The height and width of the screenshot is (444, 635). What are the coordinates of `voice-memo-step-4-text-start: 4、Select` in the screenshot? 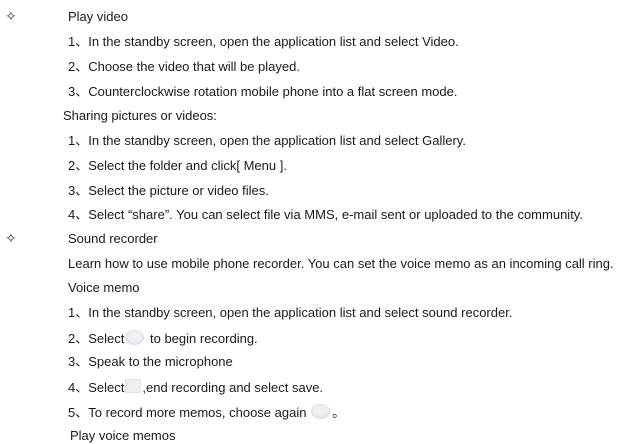 It's located at (96, 387).